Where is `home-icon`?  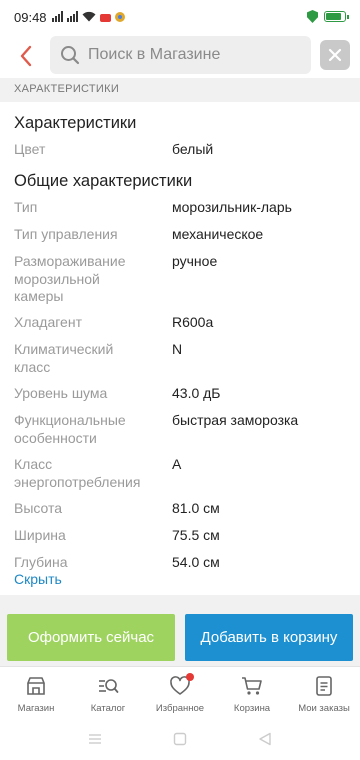 home-icon is located at coordinates (180, 739).